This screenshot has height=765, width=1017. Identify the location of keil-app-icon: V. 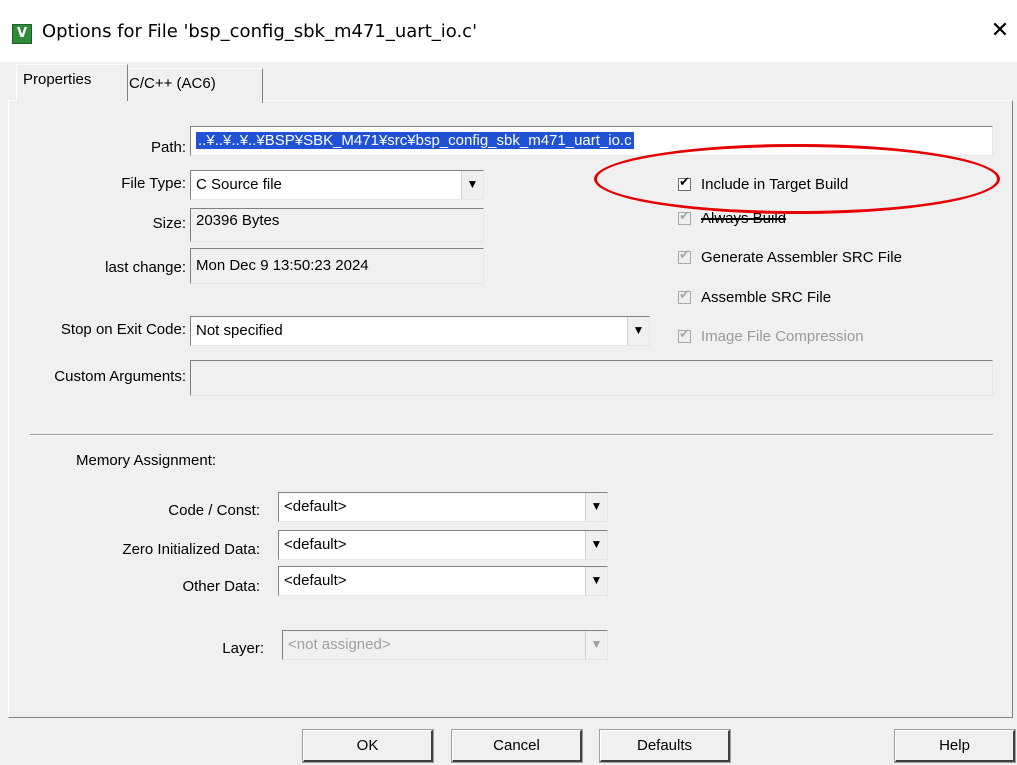
(22, 34).